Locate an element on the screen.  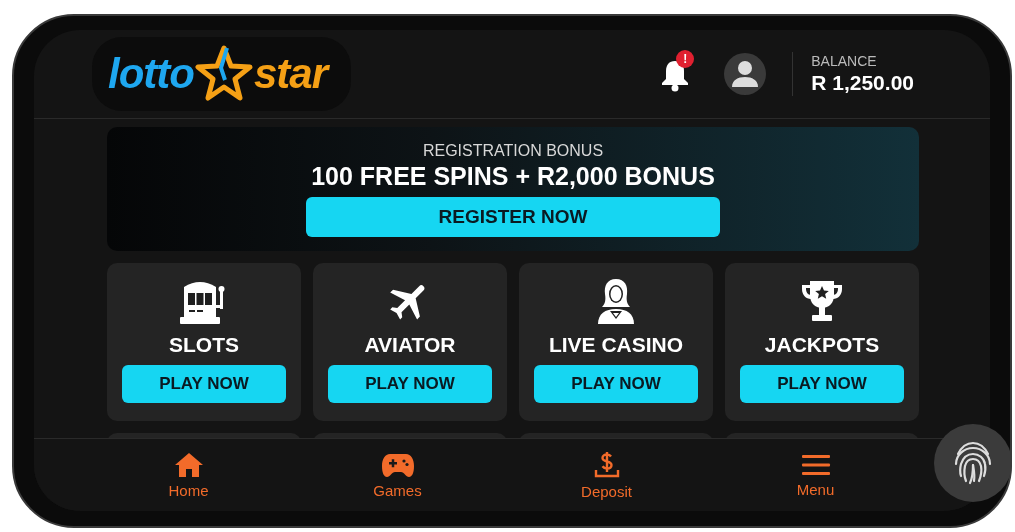
nav-item: Menu is located at coordinates (815, 475).